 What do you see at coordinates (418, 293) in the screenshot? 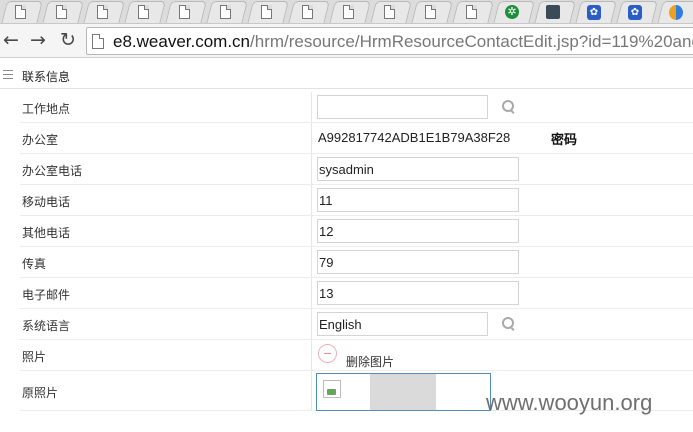
I see `email-input: 13` at bounding box center [418, 293].